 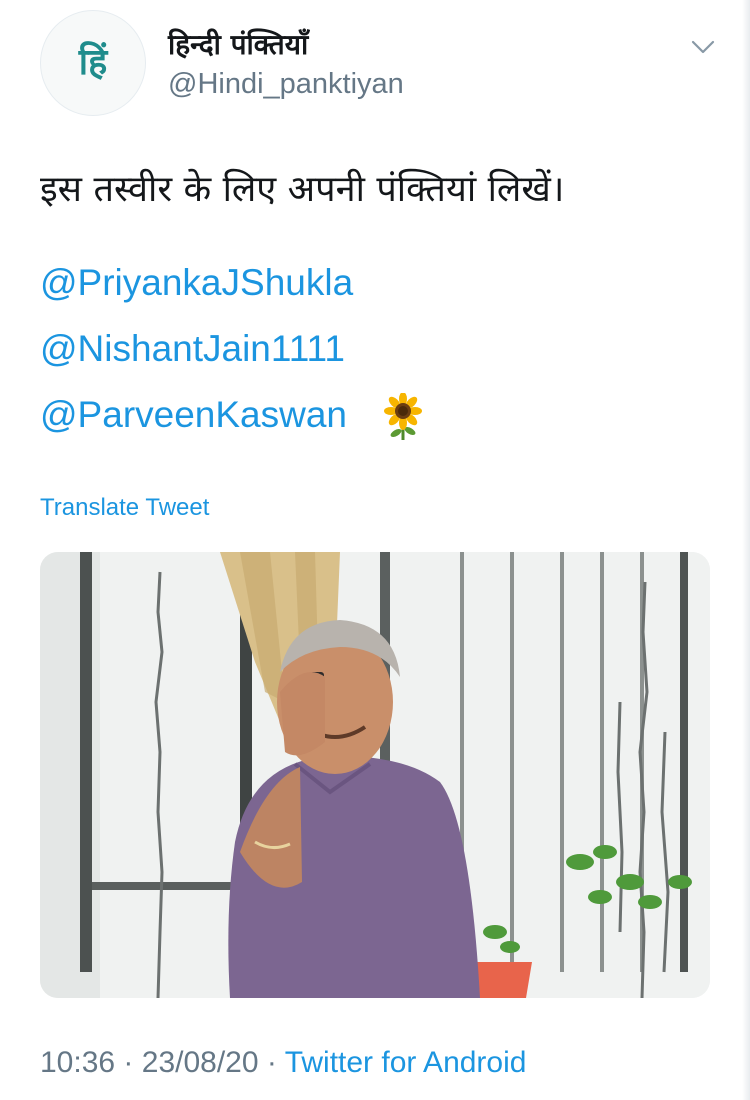 I want to click on mention-link: @NishantJain1111, so click(x=231, y=349).